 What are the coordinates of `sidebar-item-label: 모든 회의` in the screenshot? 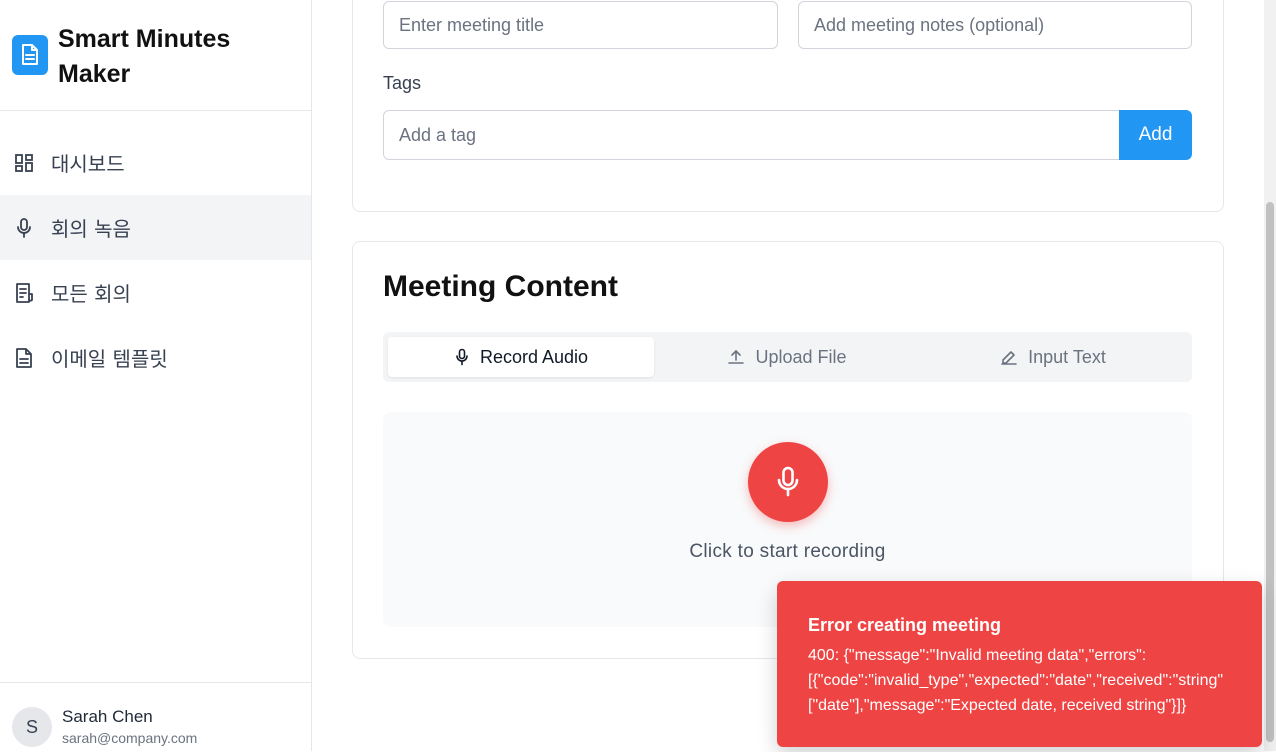 It's located at (91, 294).